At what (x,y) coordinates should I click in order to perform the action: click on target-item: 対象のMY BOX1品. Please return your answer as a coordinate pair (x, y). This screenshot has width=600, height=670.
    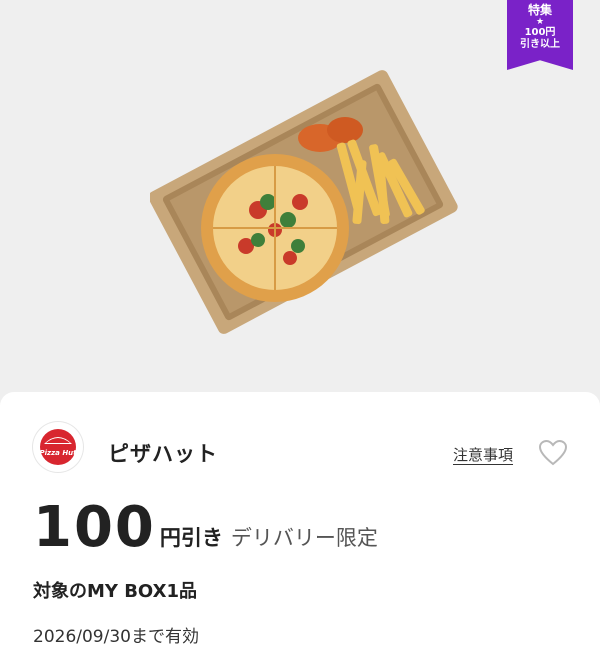
    Looking at the image, I should click on (115, 591).